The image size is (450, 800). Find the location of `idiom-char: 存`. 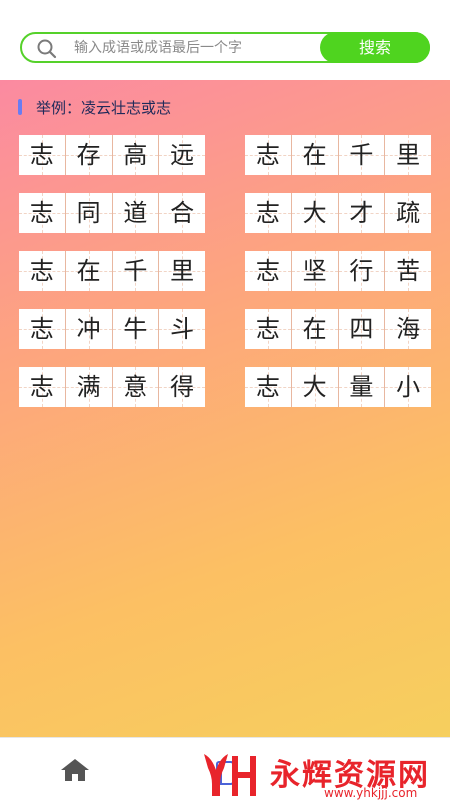

idiom-char: 存 is located at coordinates (89, 155).